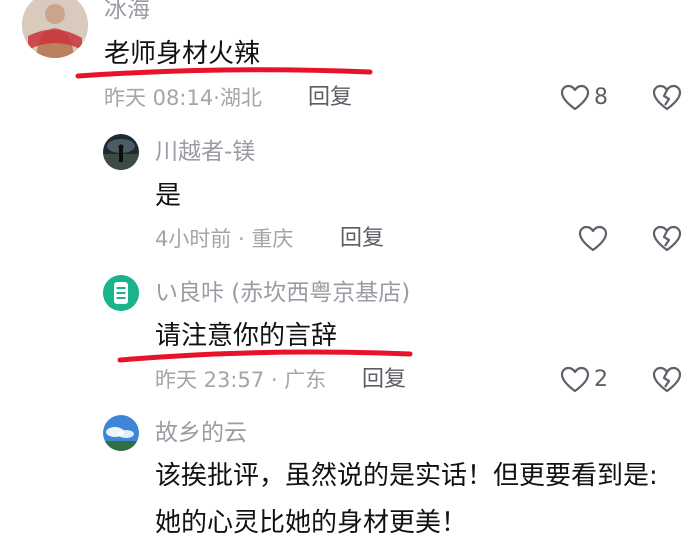 Image resolution: width=694 pixels, height=542 pixels. I want to click on comment-time-location: 昨天 08:14·湖北, so click(183, 98).